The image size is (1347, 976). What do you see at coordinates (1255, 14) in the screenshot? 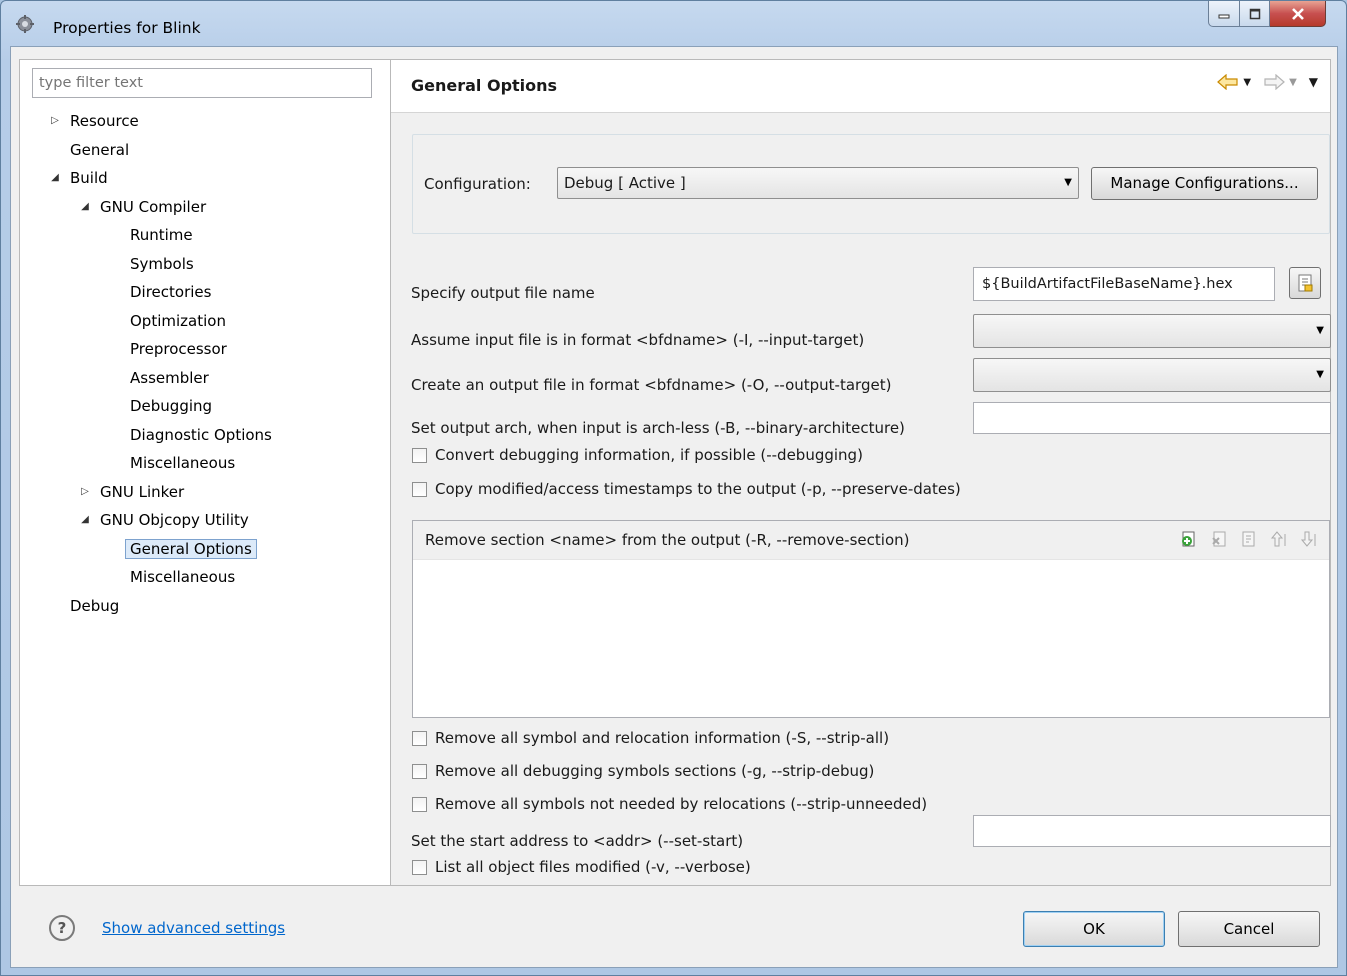
I see `maximize-button` at bounding box center [1255, 14].